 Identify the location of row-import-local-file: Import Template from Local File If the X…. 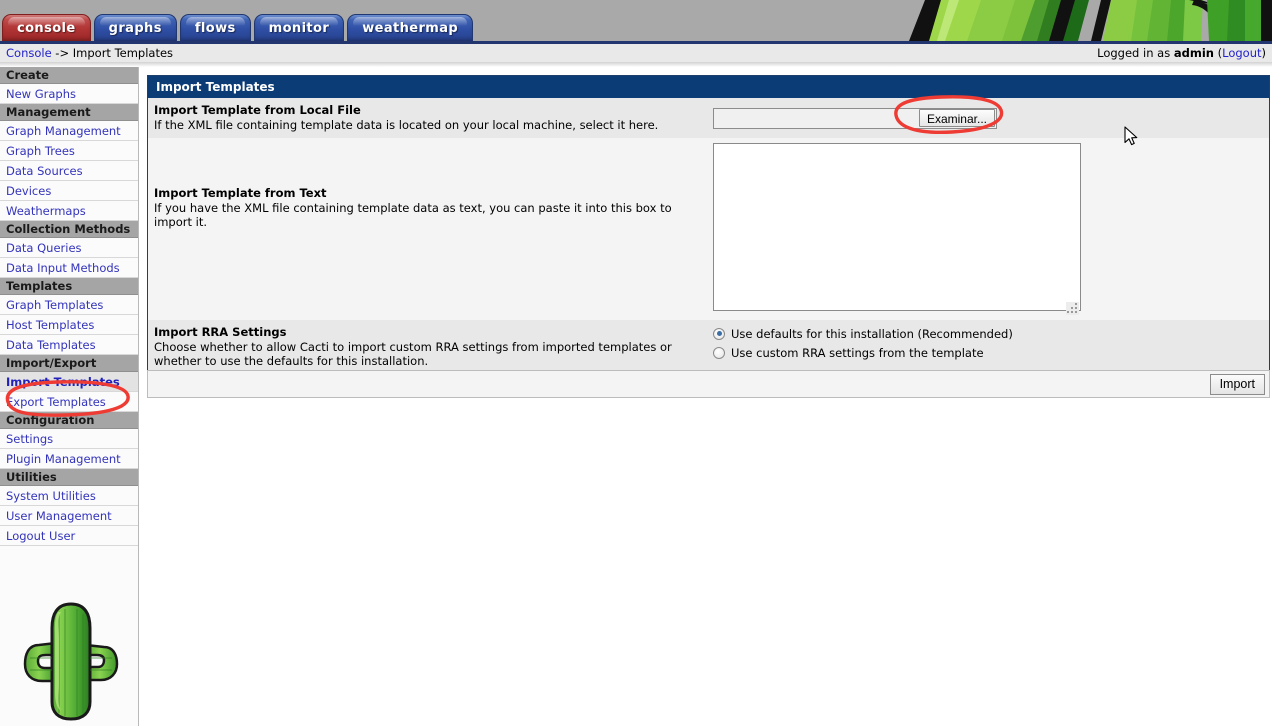
(708, 118).